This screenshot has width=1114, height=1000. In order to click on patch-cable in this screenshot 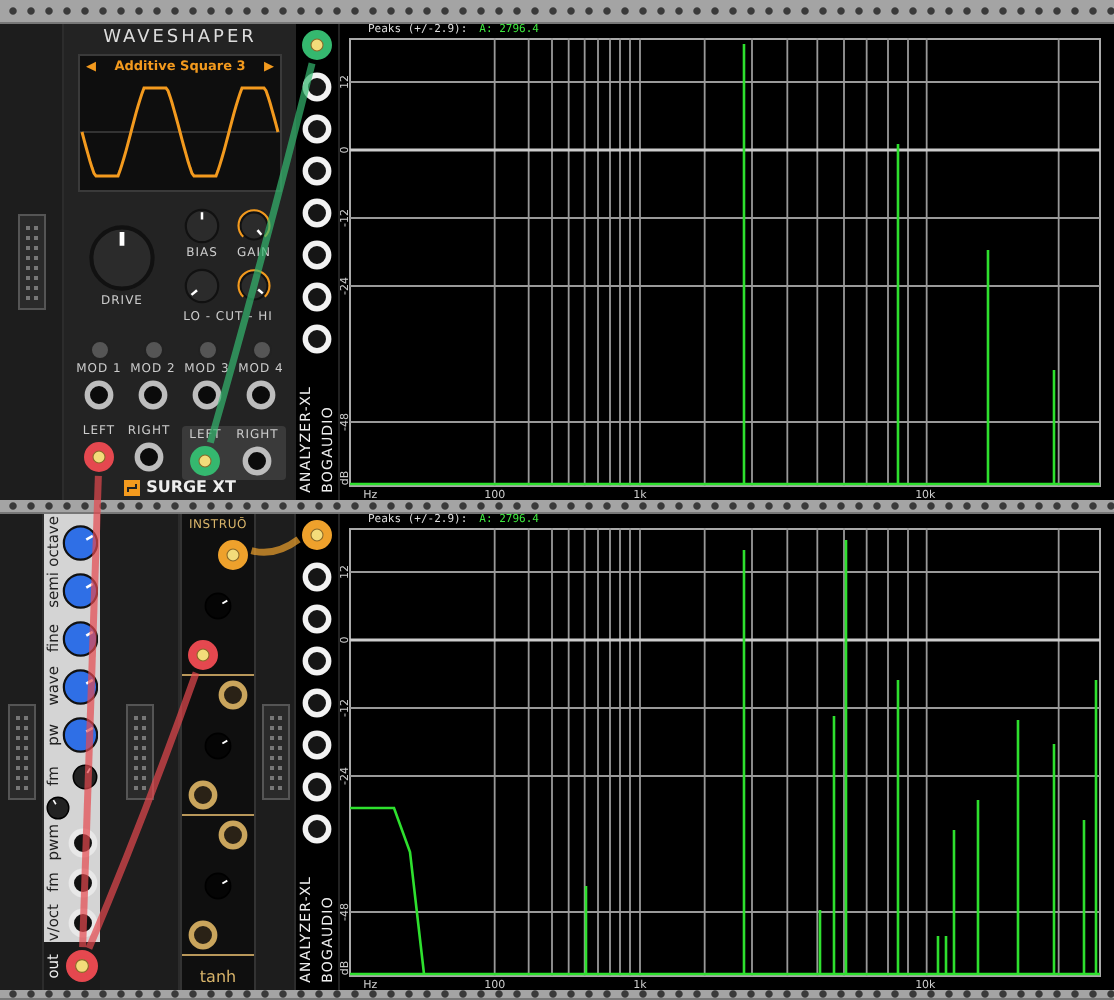, I will do `click(275, 546)`.